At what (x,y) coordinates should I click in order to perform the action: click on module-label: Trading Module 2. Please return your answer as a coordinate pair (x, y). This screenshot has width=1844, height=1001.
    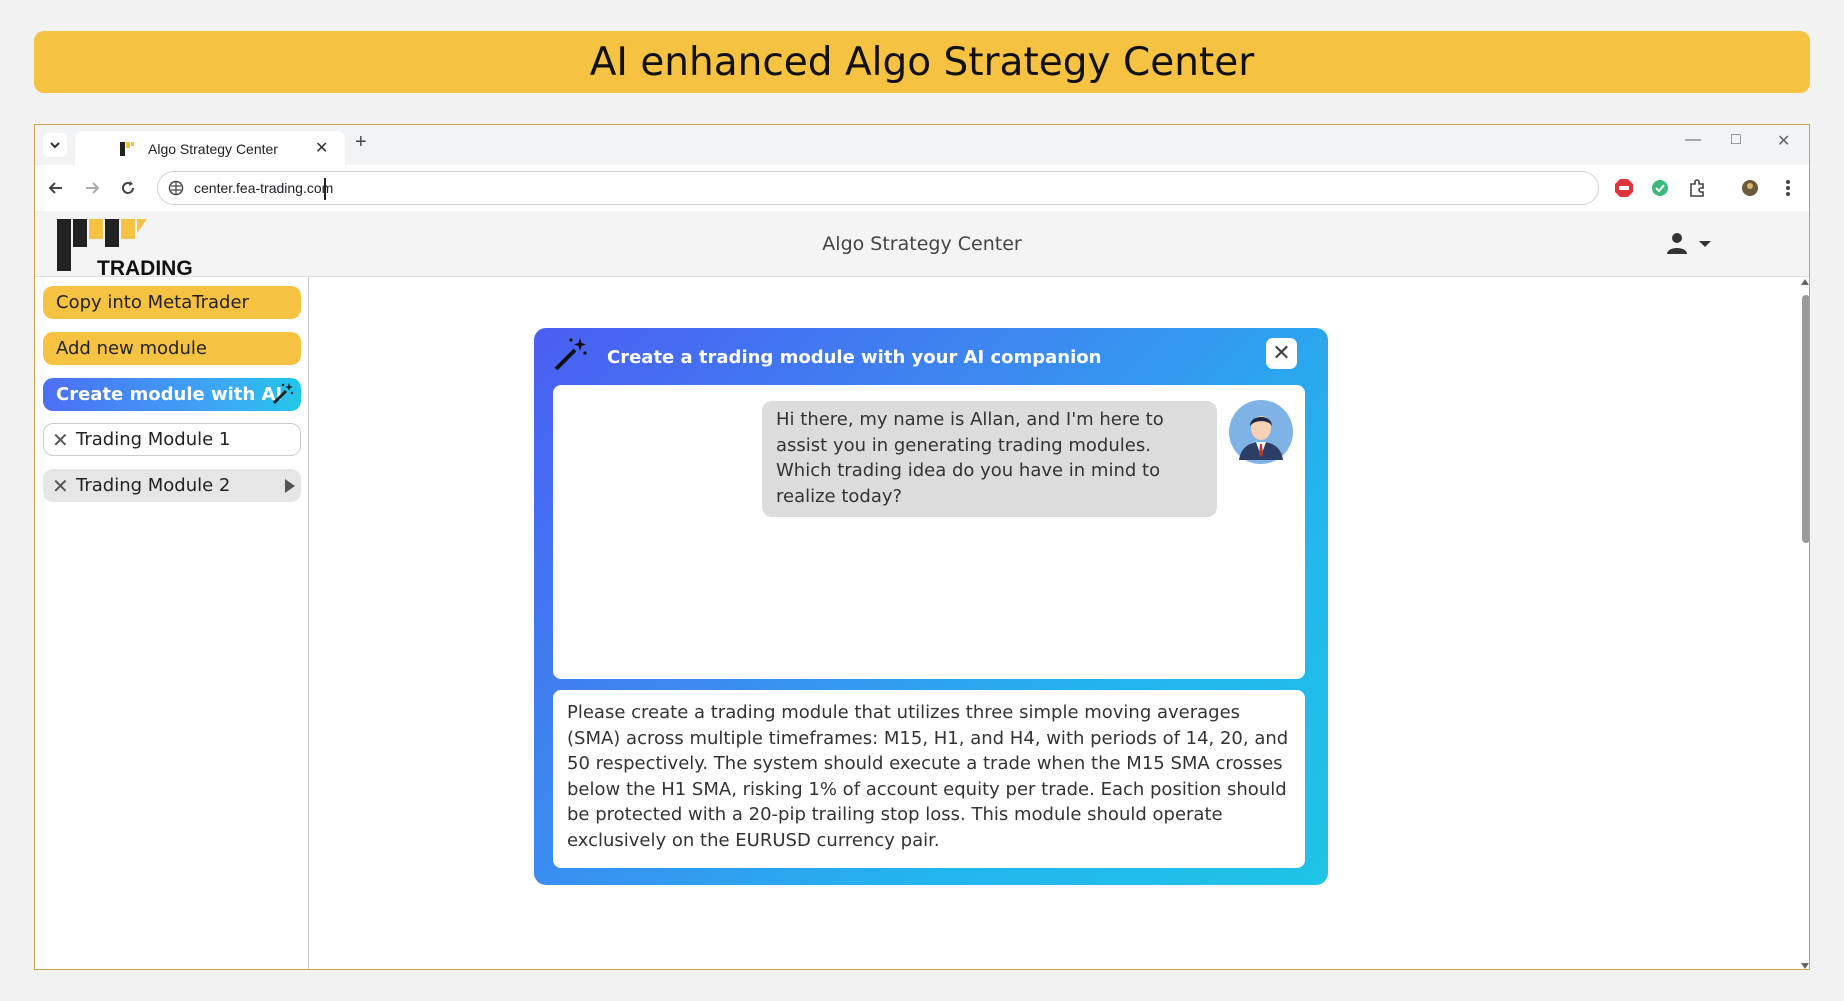
    Looking at the image, I should click on (153, 485).